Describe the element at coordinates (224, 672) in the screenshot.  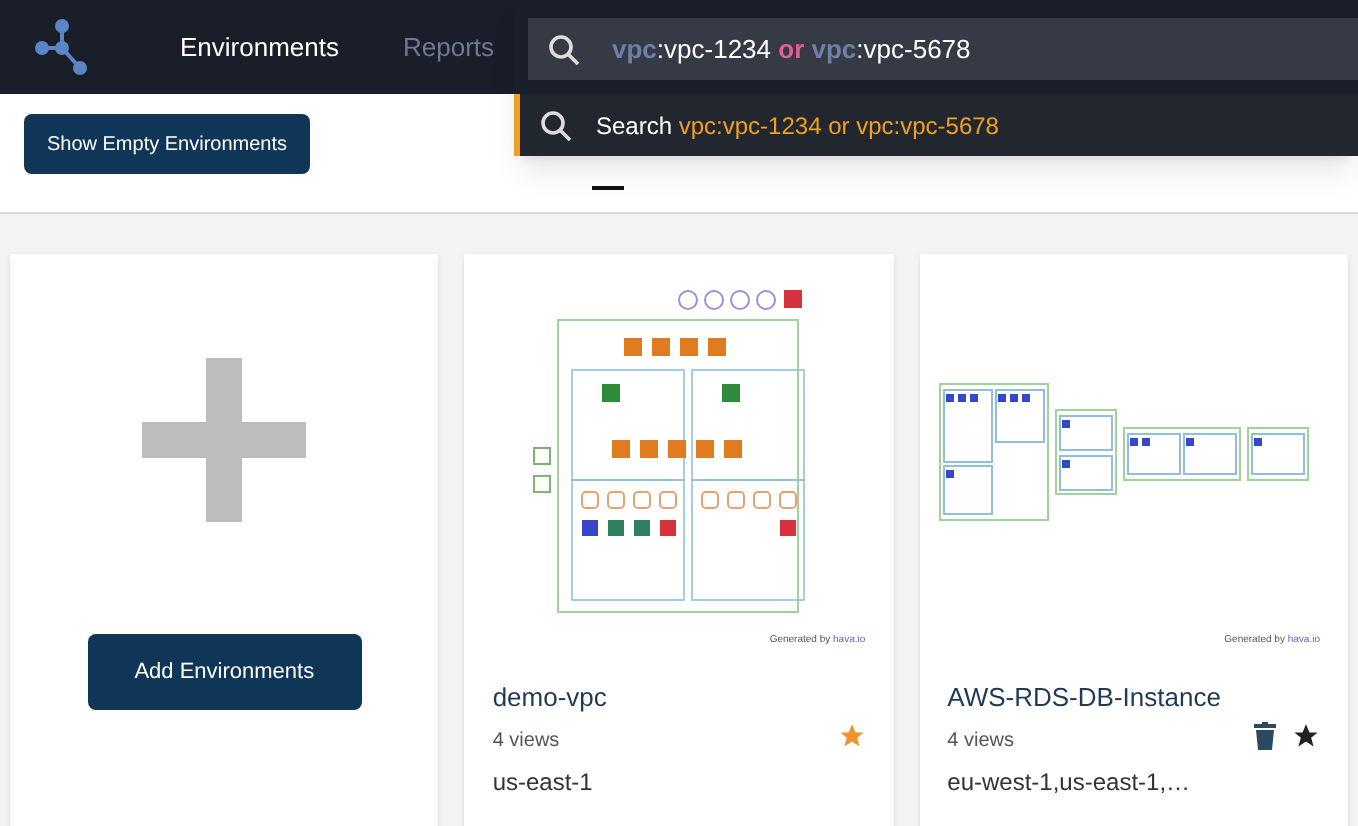
I see `add-environments-button: Add Environments` at that location.